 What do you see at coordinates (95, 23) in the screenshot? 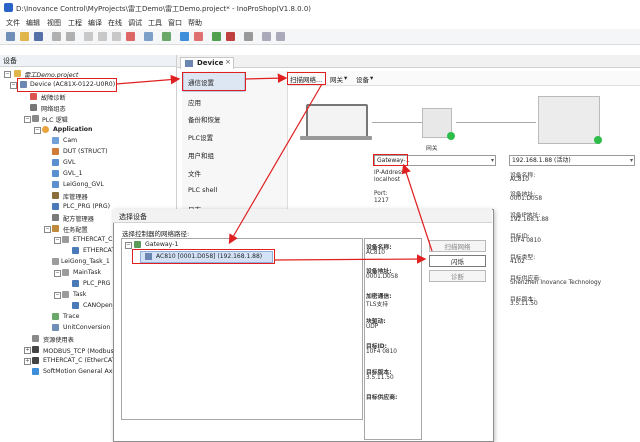
I see `menu-build: 编译` at bounding box center [95, 23].